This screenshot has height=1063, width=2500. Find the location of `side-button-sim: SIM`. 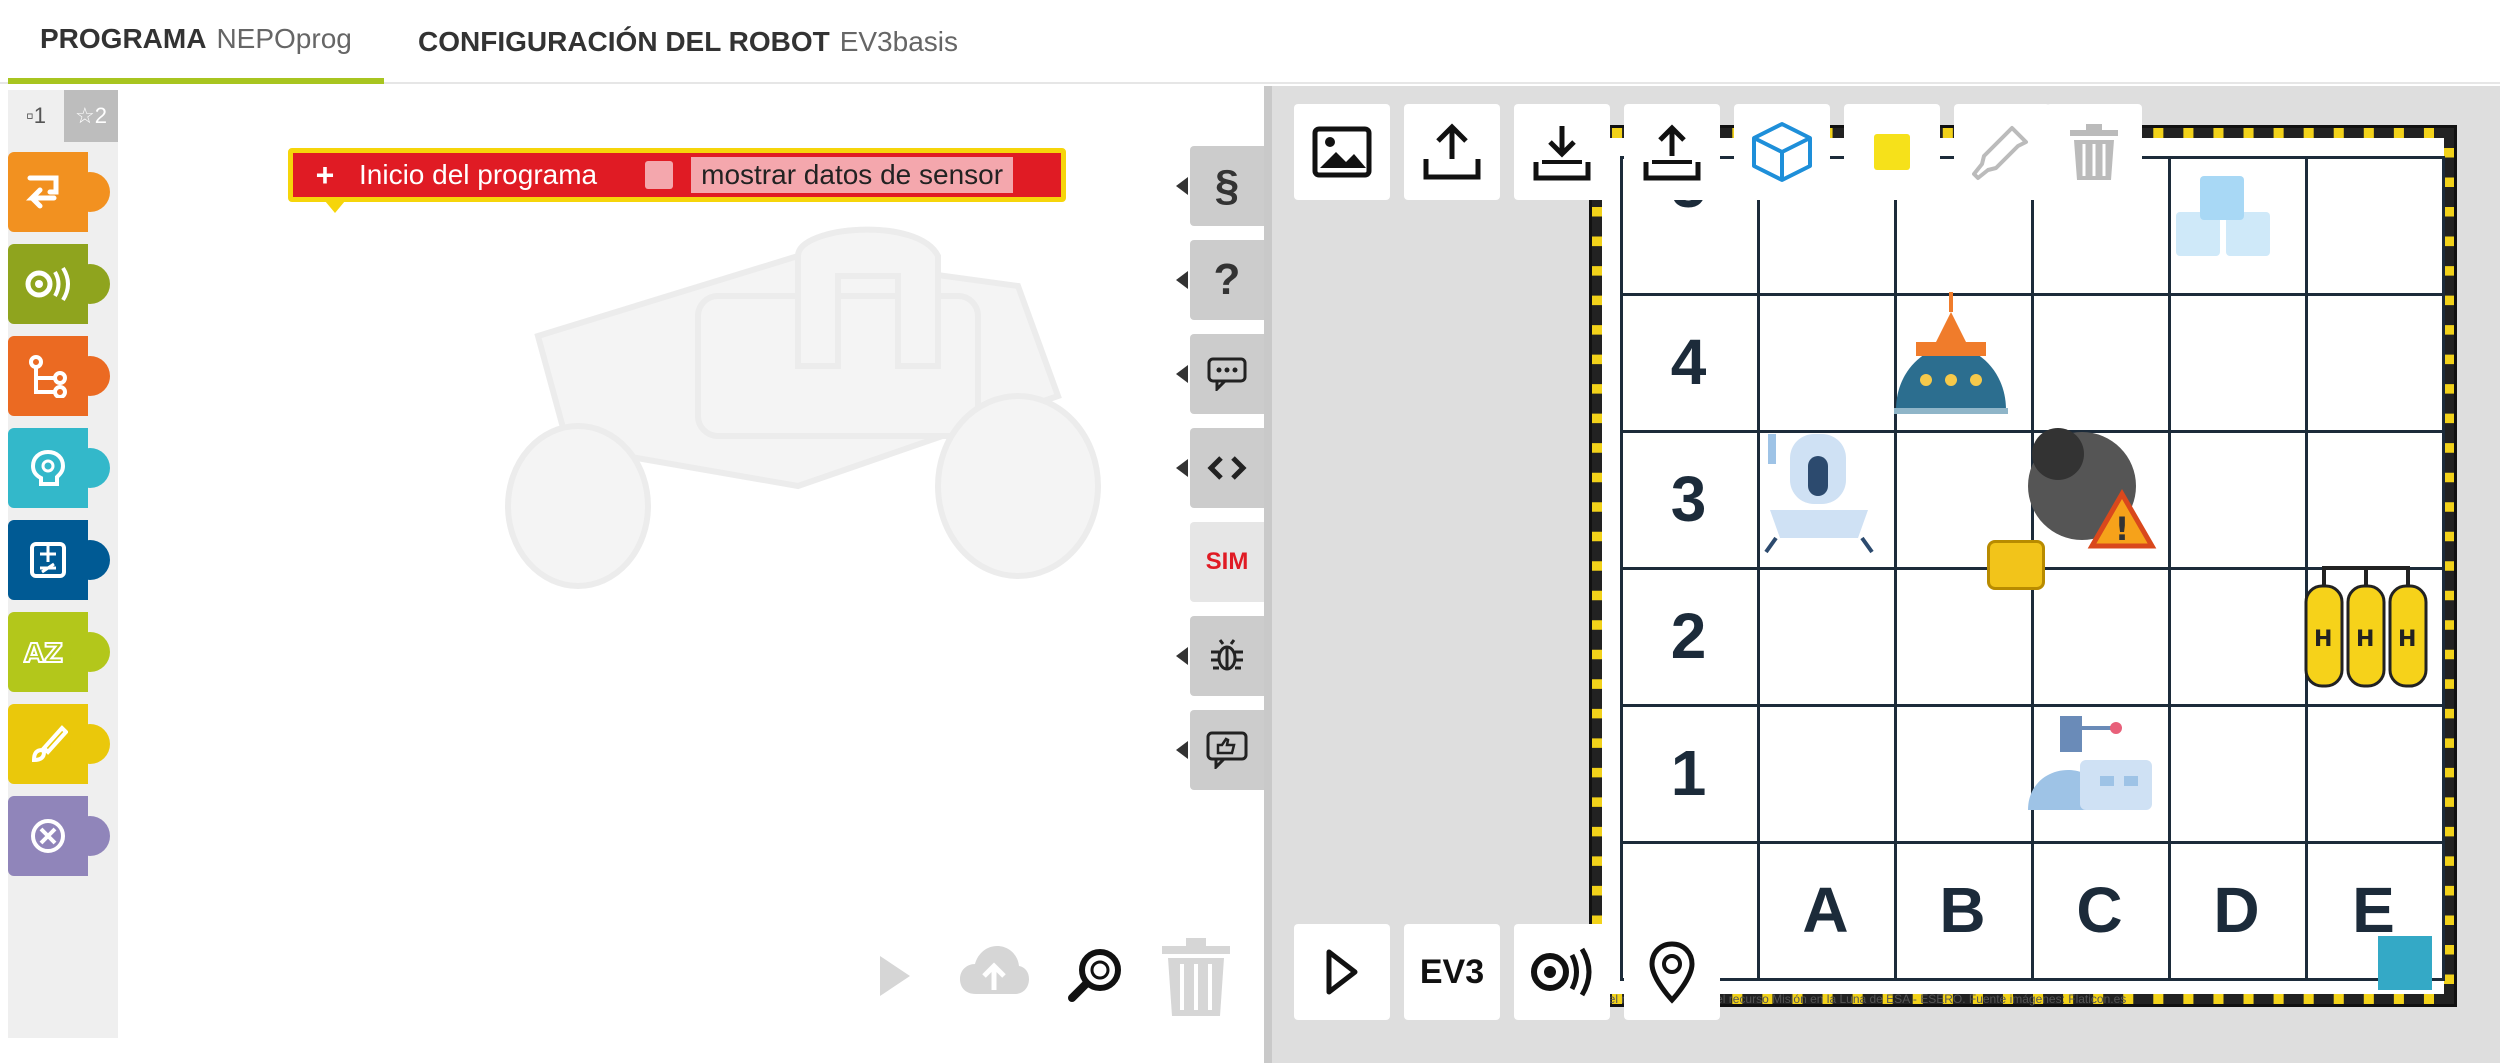

side-button-sim: SIM is located at coordinates (1233, 562).